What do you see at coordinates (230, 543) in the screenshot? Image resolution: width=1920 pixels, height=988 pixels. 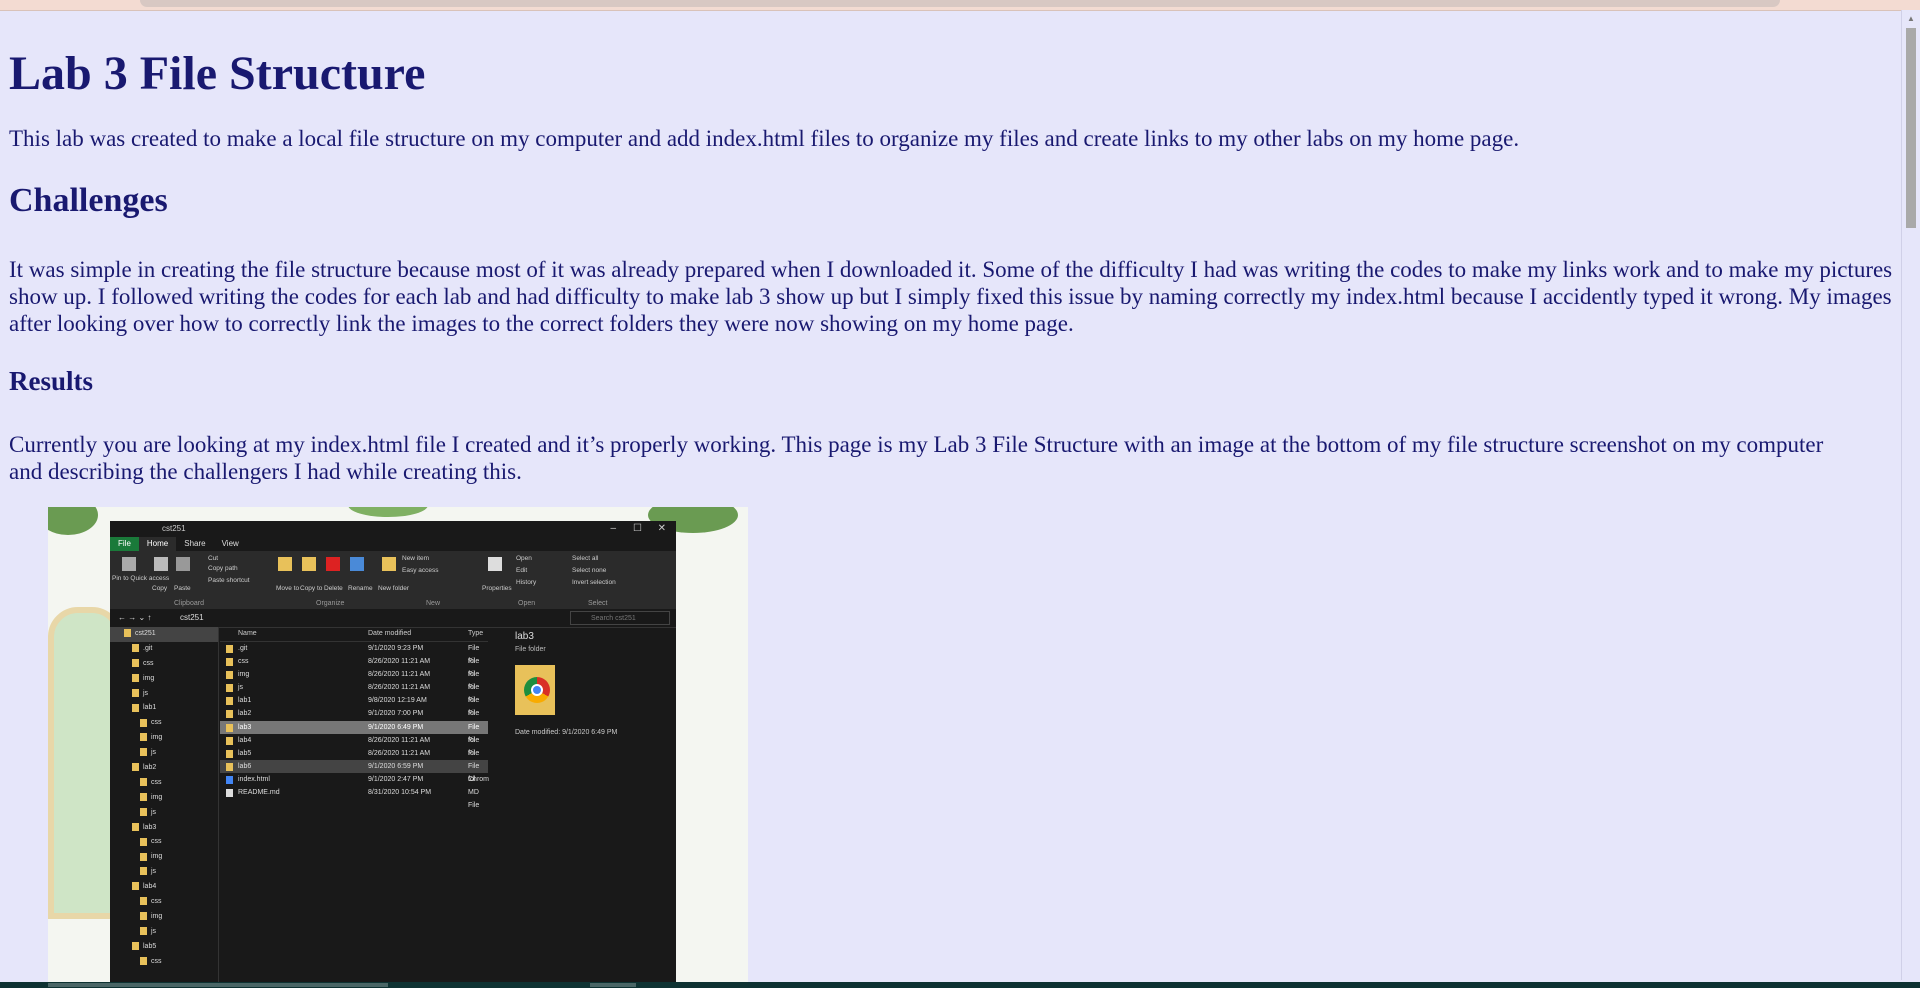 I see `tab-view: View` at bounding box center [230, 543].